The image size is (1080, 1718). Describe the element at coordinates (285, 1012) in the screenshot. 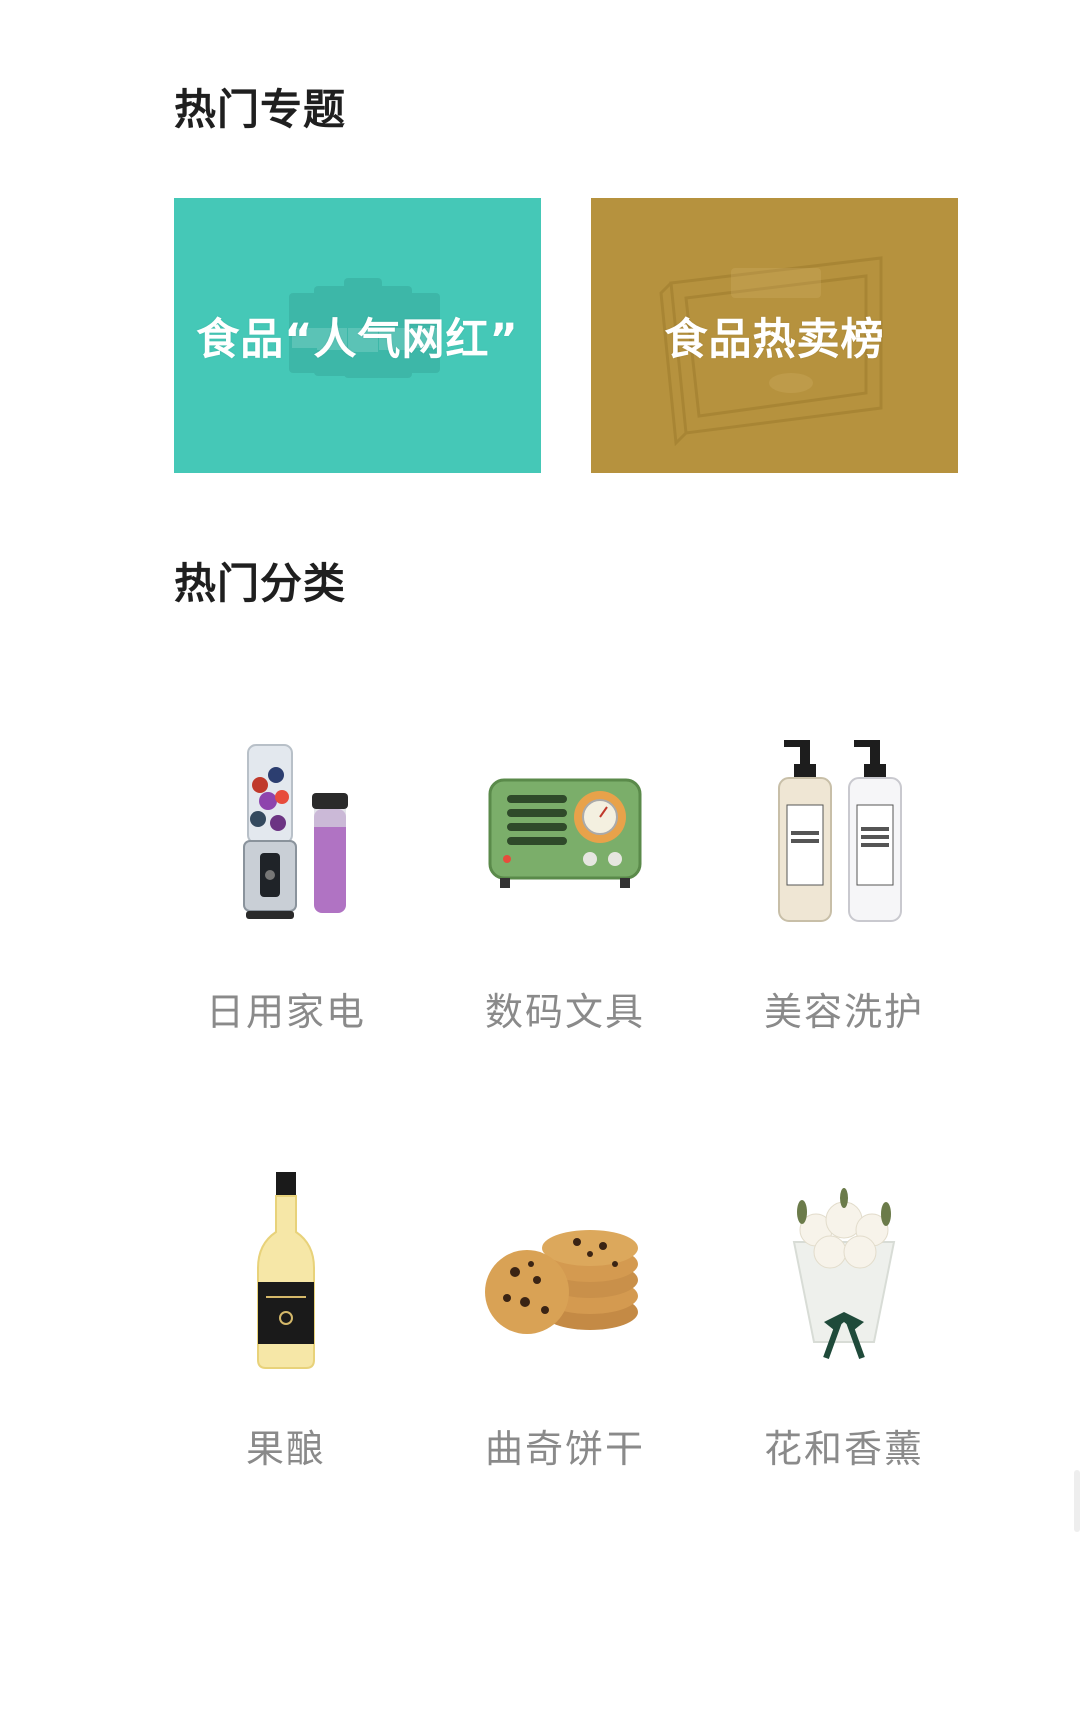

I see `category-label: 日用家电` at that location.